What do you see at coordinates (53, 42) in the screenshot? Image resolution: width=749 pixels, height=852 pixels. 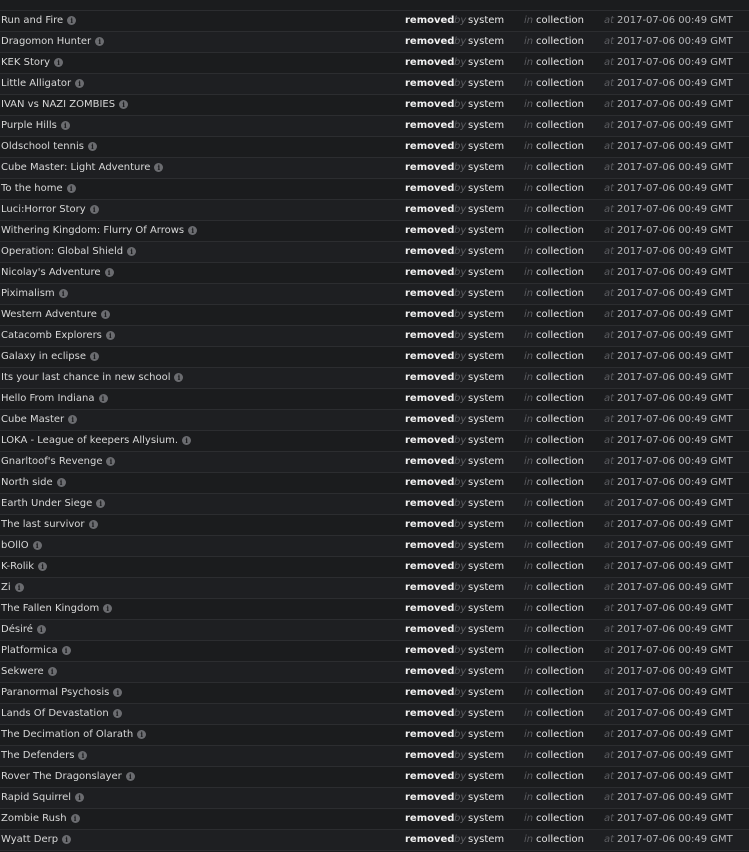 I see `game-title-link: Dragomon Hunter i` at bounding box center [53, 42].